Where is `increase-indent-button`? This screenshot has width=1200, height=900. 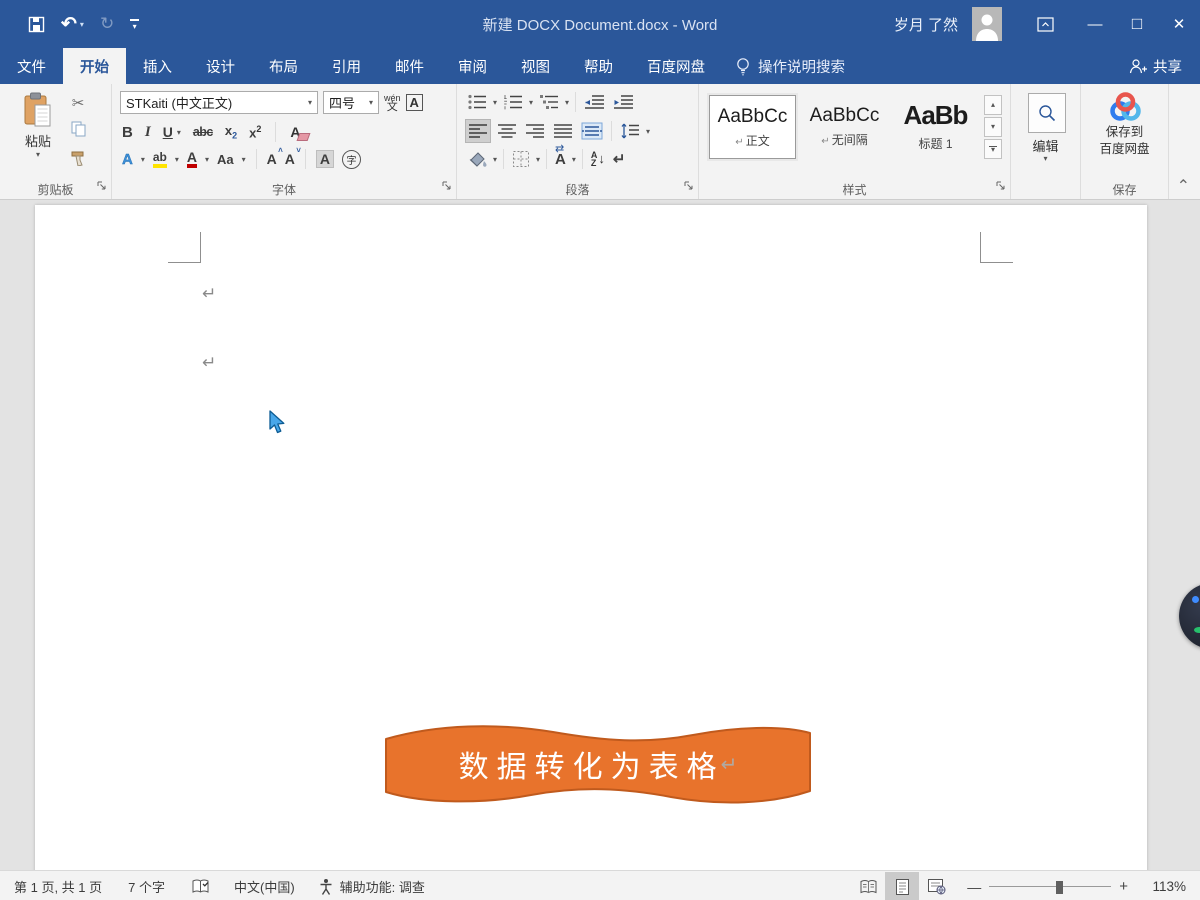 increase-indent-button is located at coordinates (623, 102).